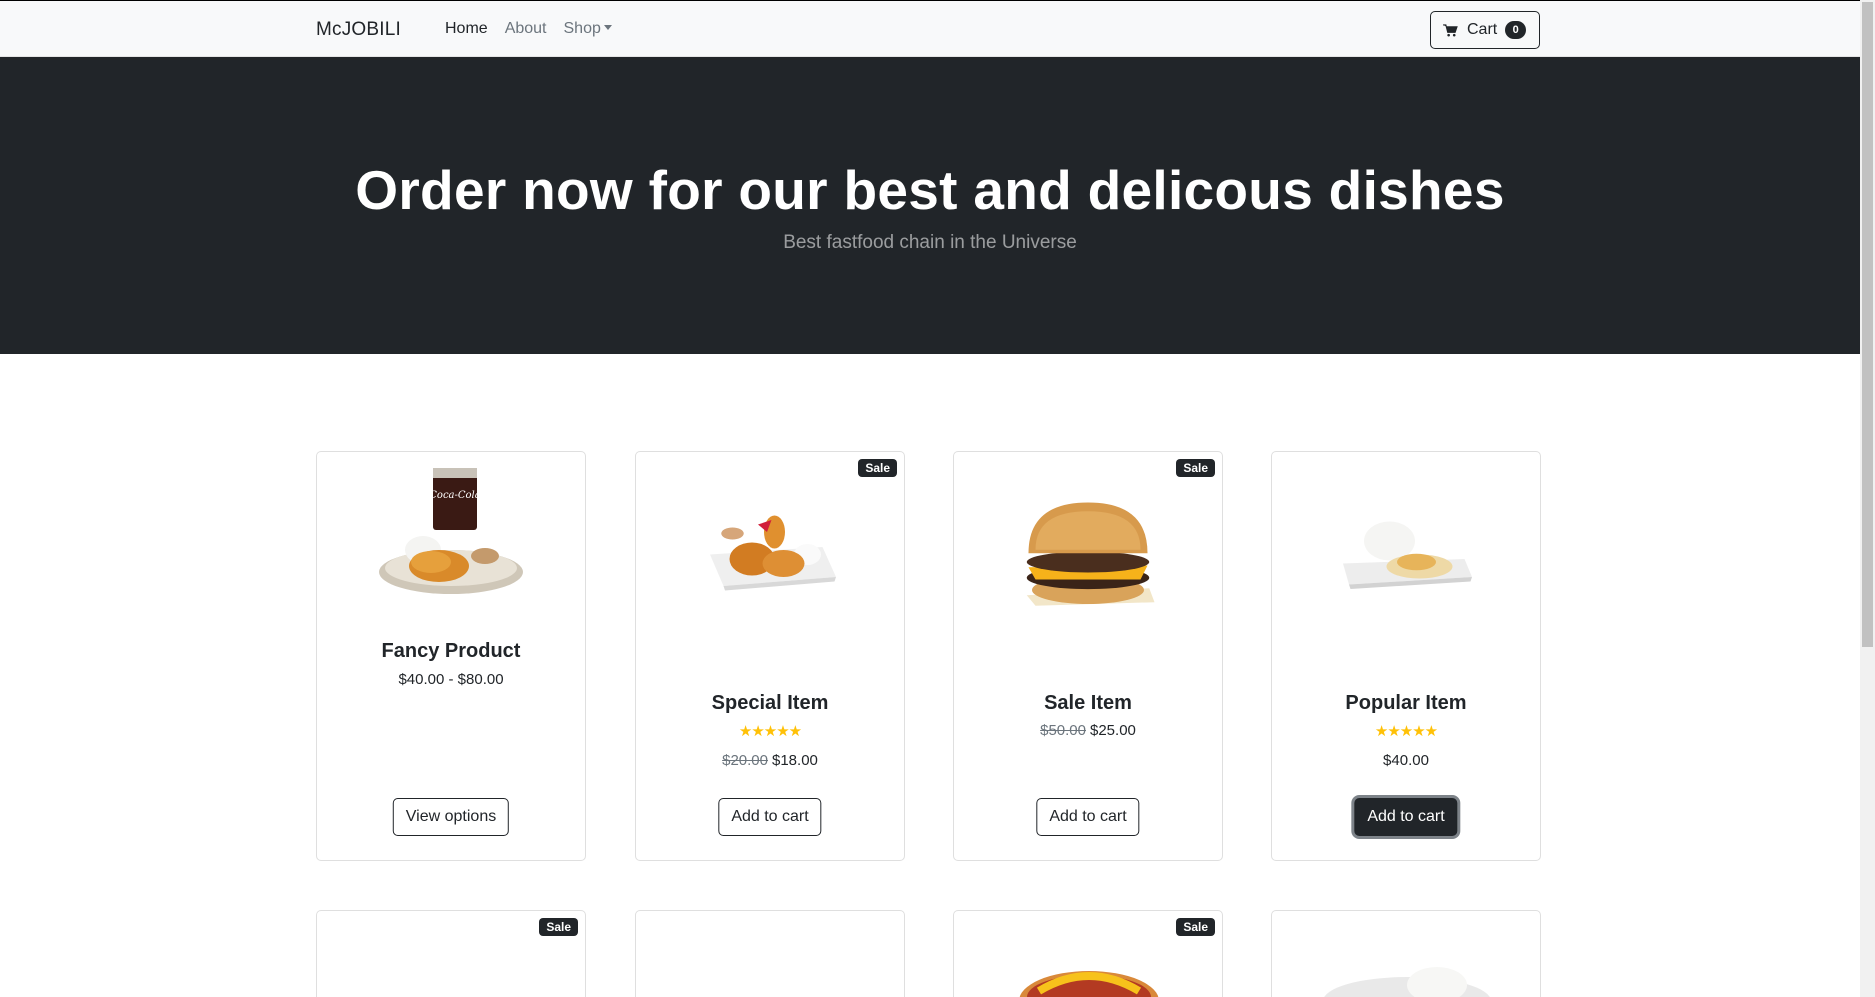  What do you see at coordinates (1407, 982) in the screenshot?
I see `product-image-rice-plate` at bounding box center [1407, 982].